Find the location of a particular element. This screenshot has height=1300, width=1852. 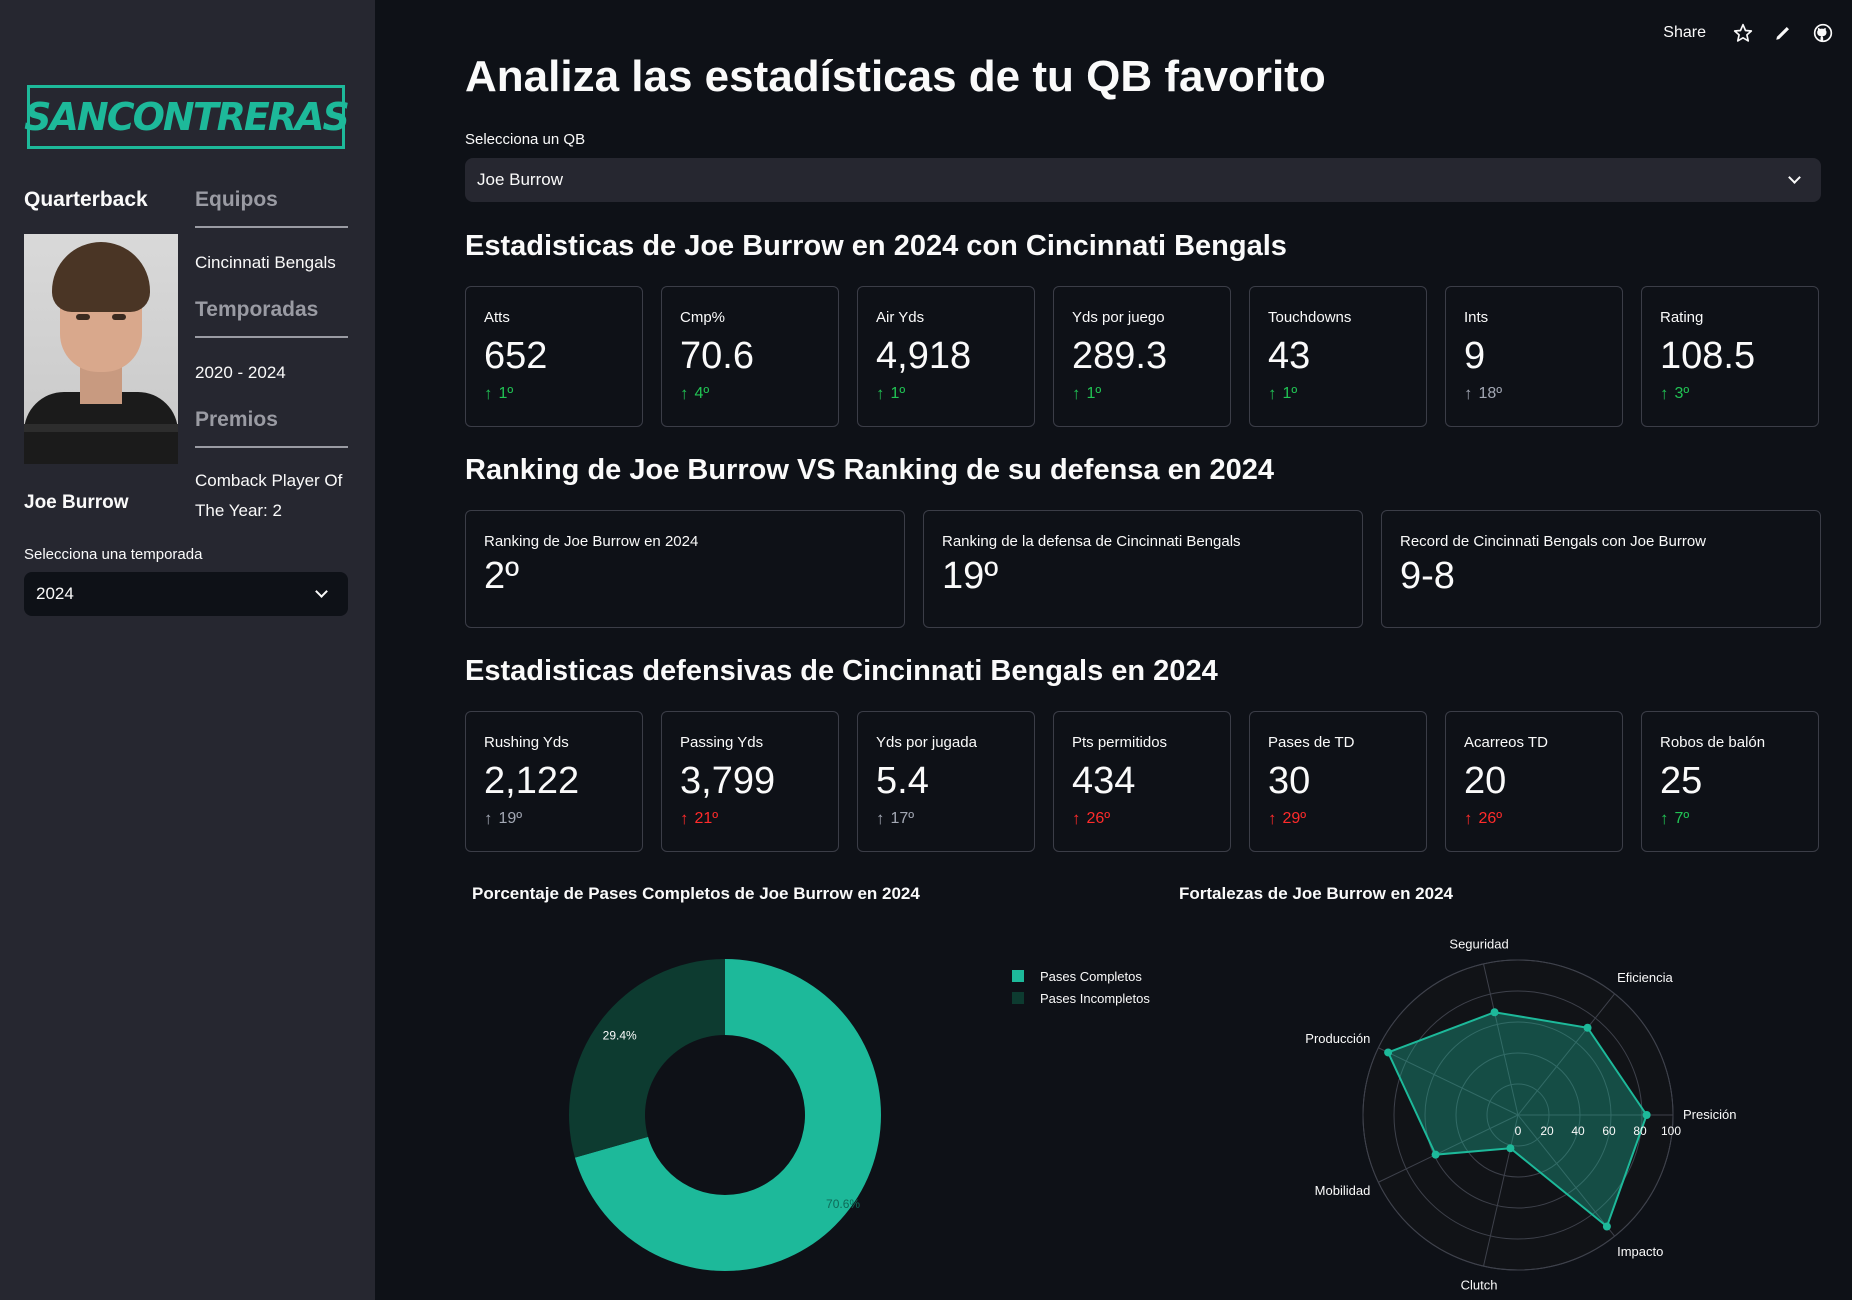

radar-tick-label: 20 is located at coordinates (1547, 1131).